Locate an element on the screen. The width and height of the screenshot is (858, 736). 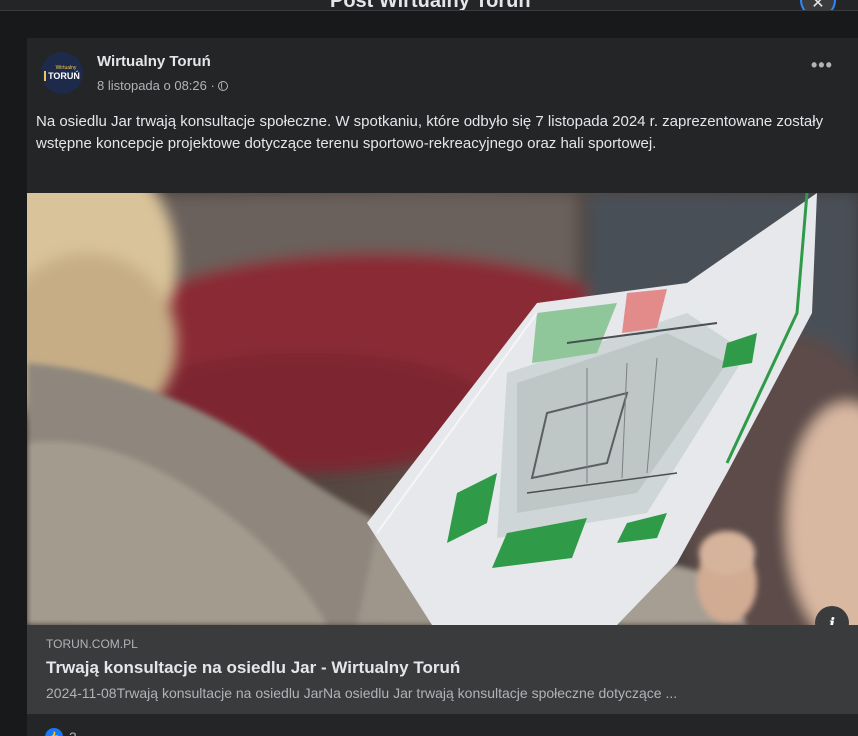
like-icon: 👍 is located at coordinates (54, 732).